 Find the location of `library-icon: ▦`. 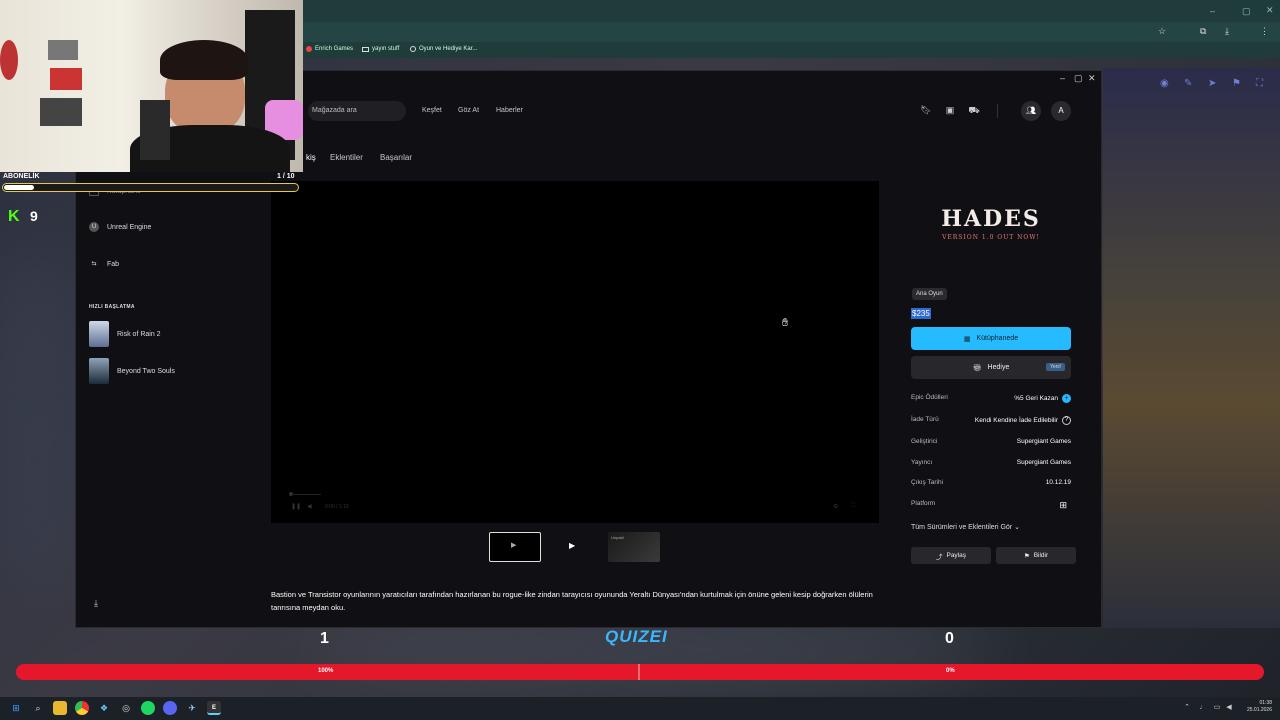

library-icon: ▦ is located at coordinates (967, 339).